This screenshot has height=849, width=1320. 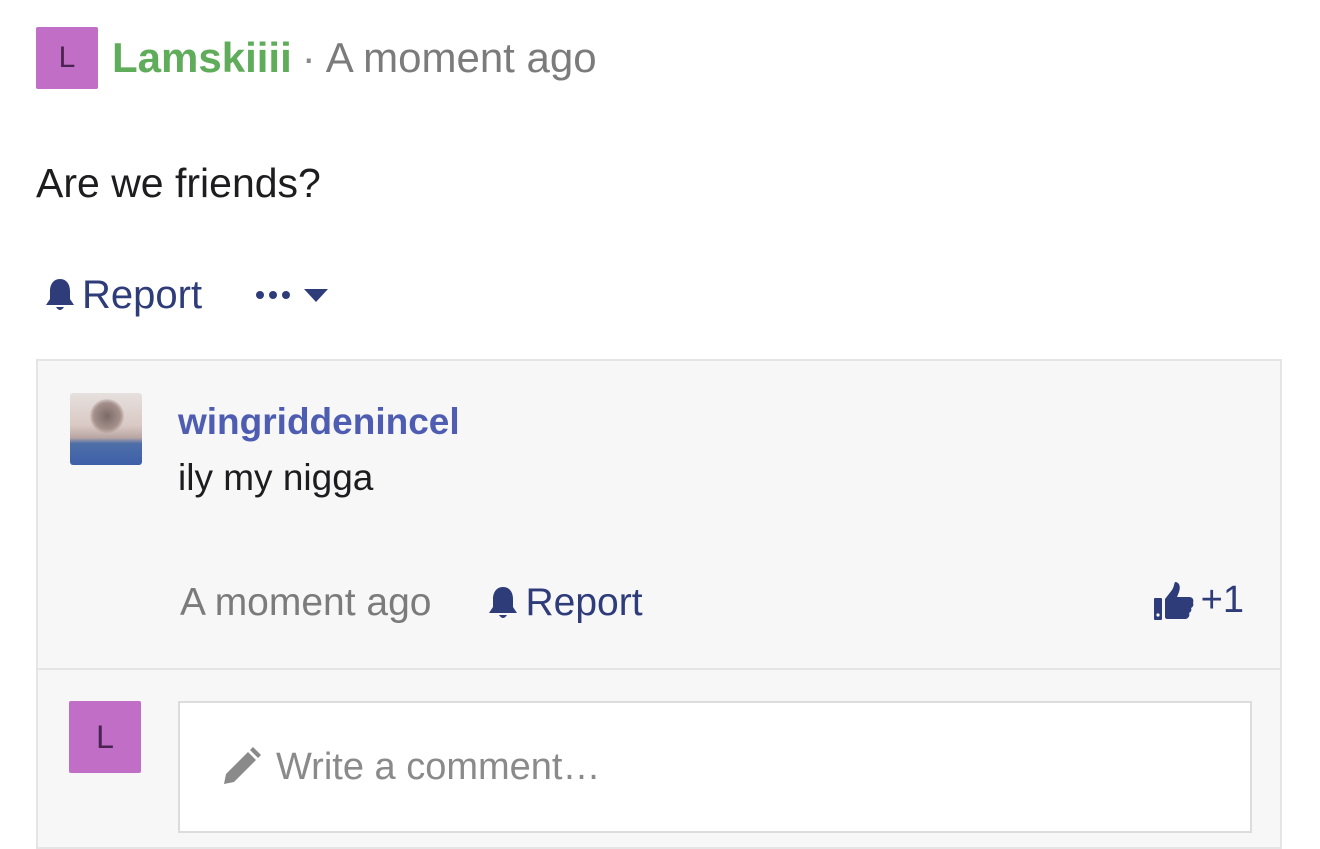 What do you see at coordinates (1198, 600) in the screenshot?
I see `like-button: +1` at bounding box center [1198, 600].